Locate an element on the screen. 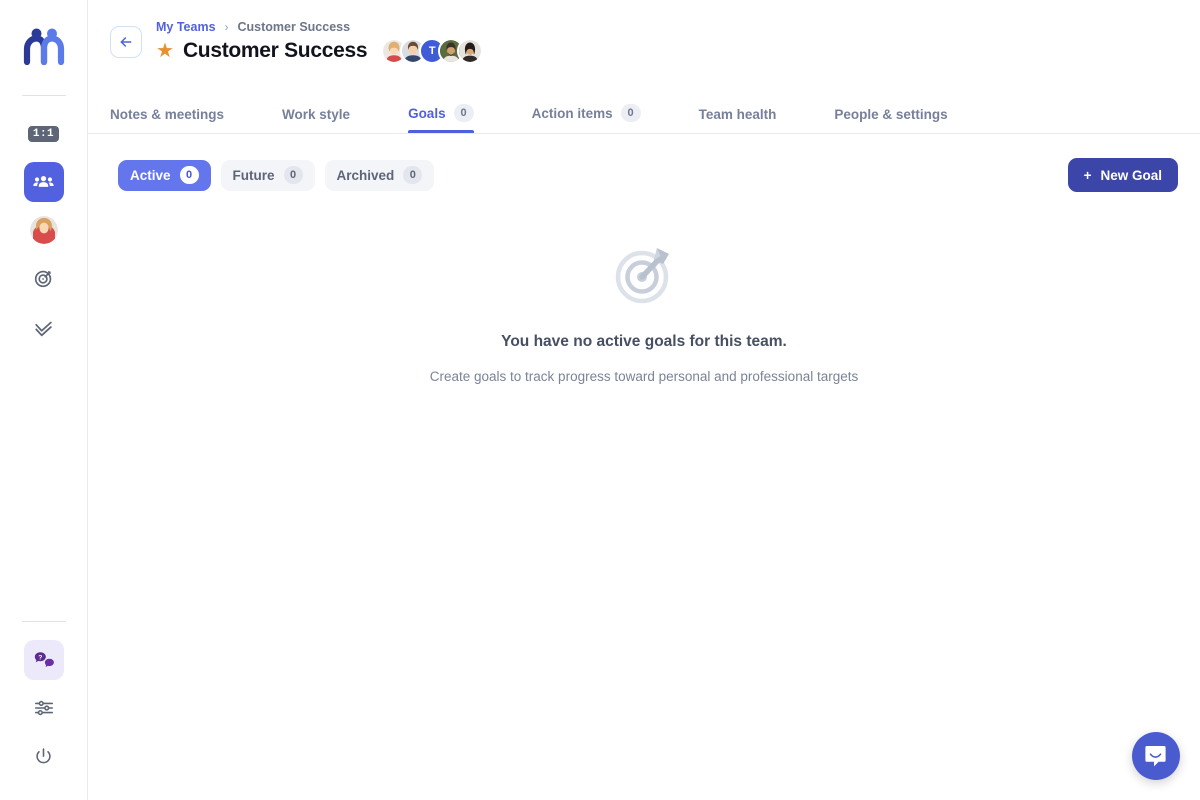 Image resolution: width=1200 pixels, height=800 pixels. sidebar-item-goals is located at coordinates (44, 278).